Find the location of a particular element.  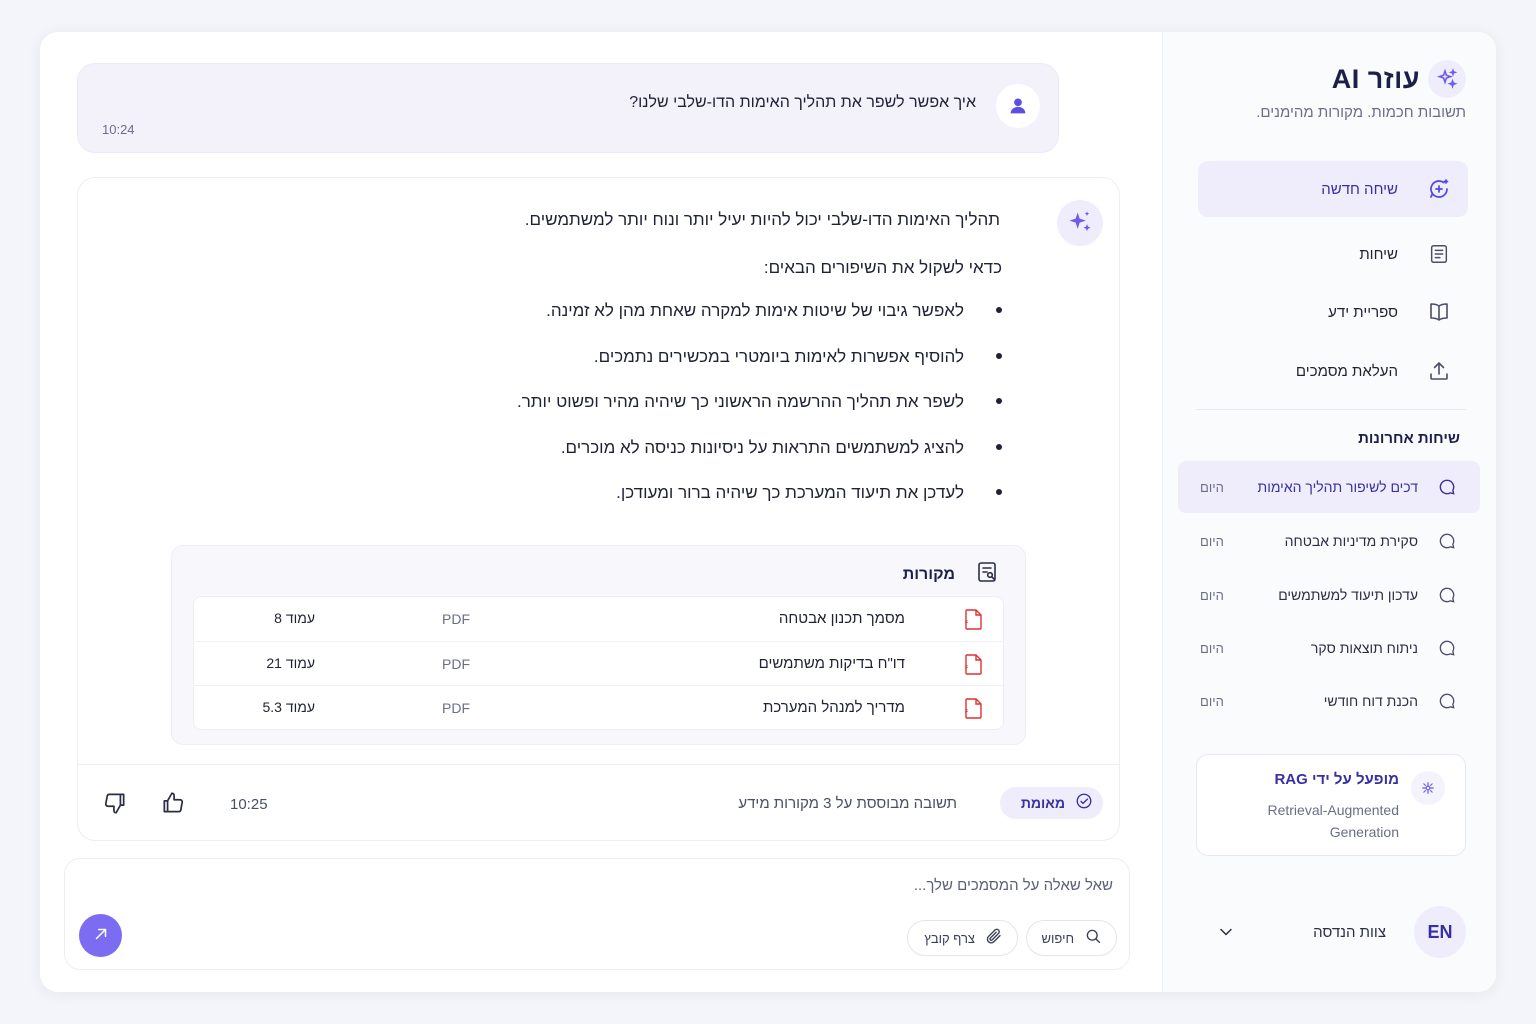

chevron-down-icon is located at coordinates (1226, 932).